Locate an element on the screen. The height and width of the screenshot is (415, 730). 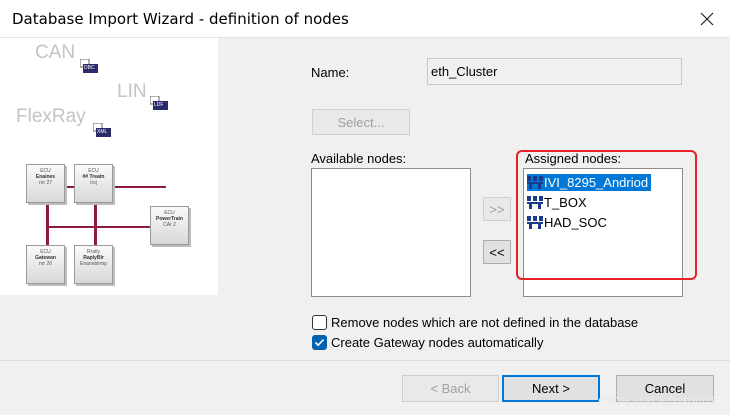
back-button: < Back is located at coordinates (450, 388).